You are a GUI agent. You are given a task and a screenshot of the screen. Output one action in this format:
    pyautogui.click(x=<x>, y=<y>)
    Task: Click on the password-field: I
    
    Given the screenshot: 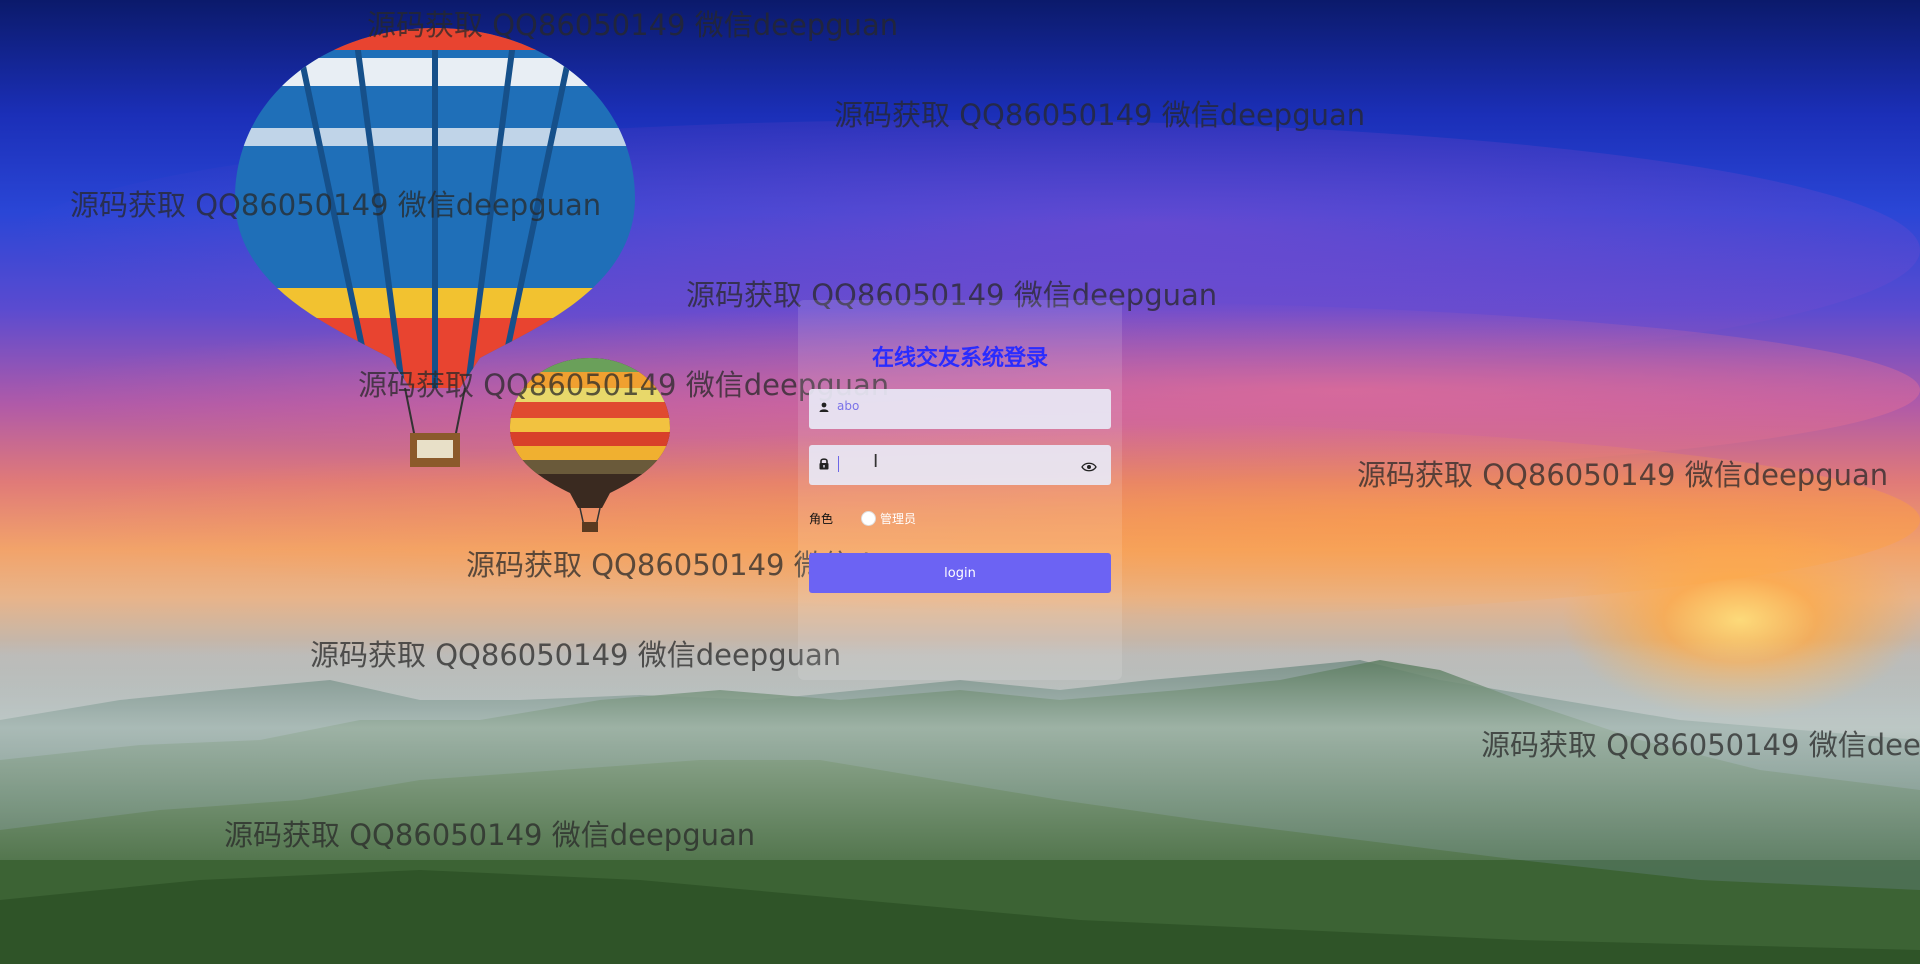 What is the action you would take?
    pyautogui.click(x=960, y=465)
    